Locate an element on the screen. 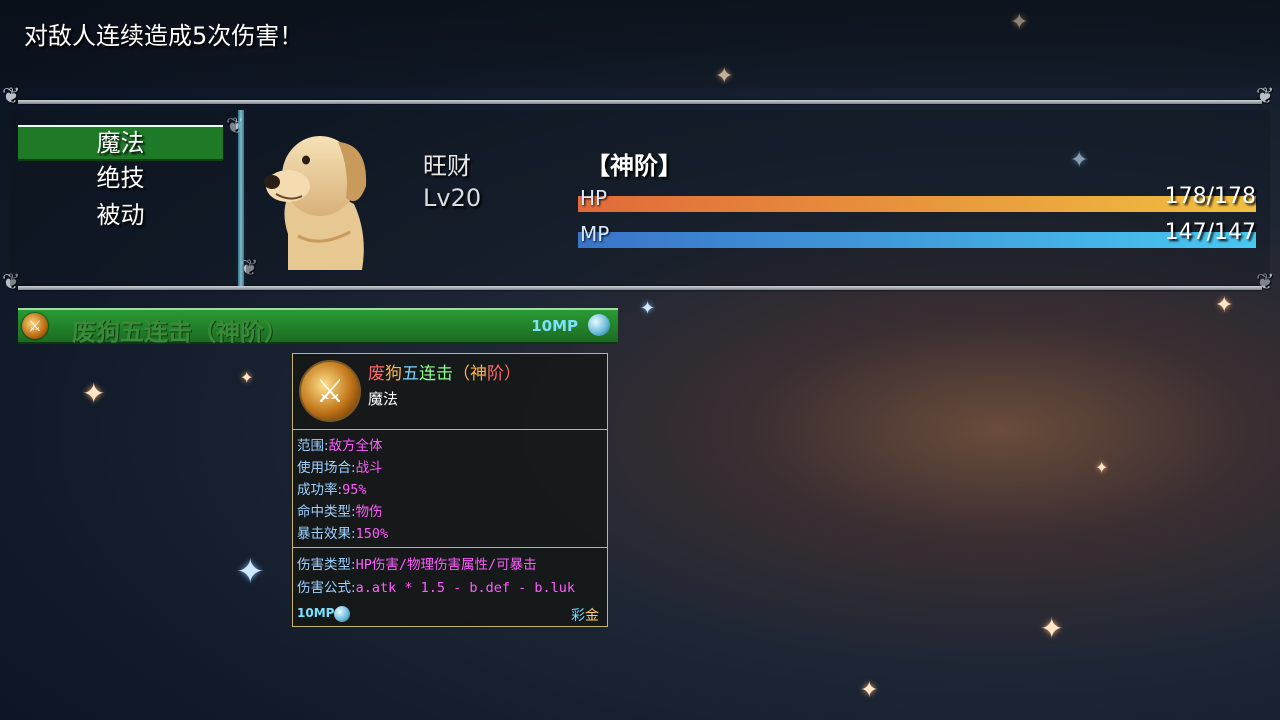 This screenshot has height=720, width=1280. battle-log-window: 对敌人连续造成5次伤害！ is located at coordinates (640, 44).